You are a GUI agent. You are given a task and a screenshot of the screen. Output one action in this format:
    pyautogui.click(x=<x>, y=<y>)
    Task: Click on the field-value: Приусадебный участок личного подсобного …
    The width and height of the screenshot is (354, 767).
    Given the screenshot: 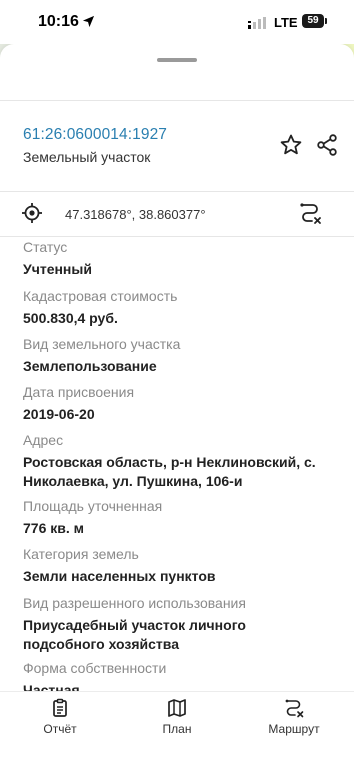 What is the action you would take?
    pyautogui.click(x=180, y=635)
    